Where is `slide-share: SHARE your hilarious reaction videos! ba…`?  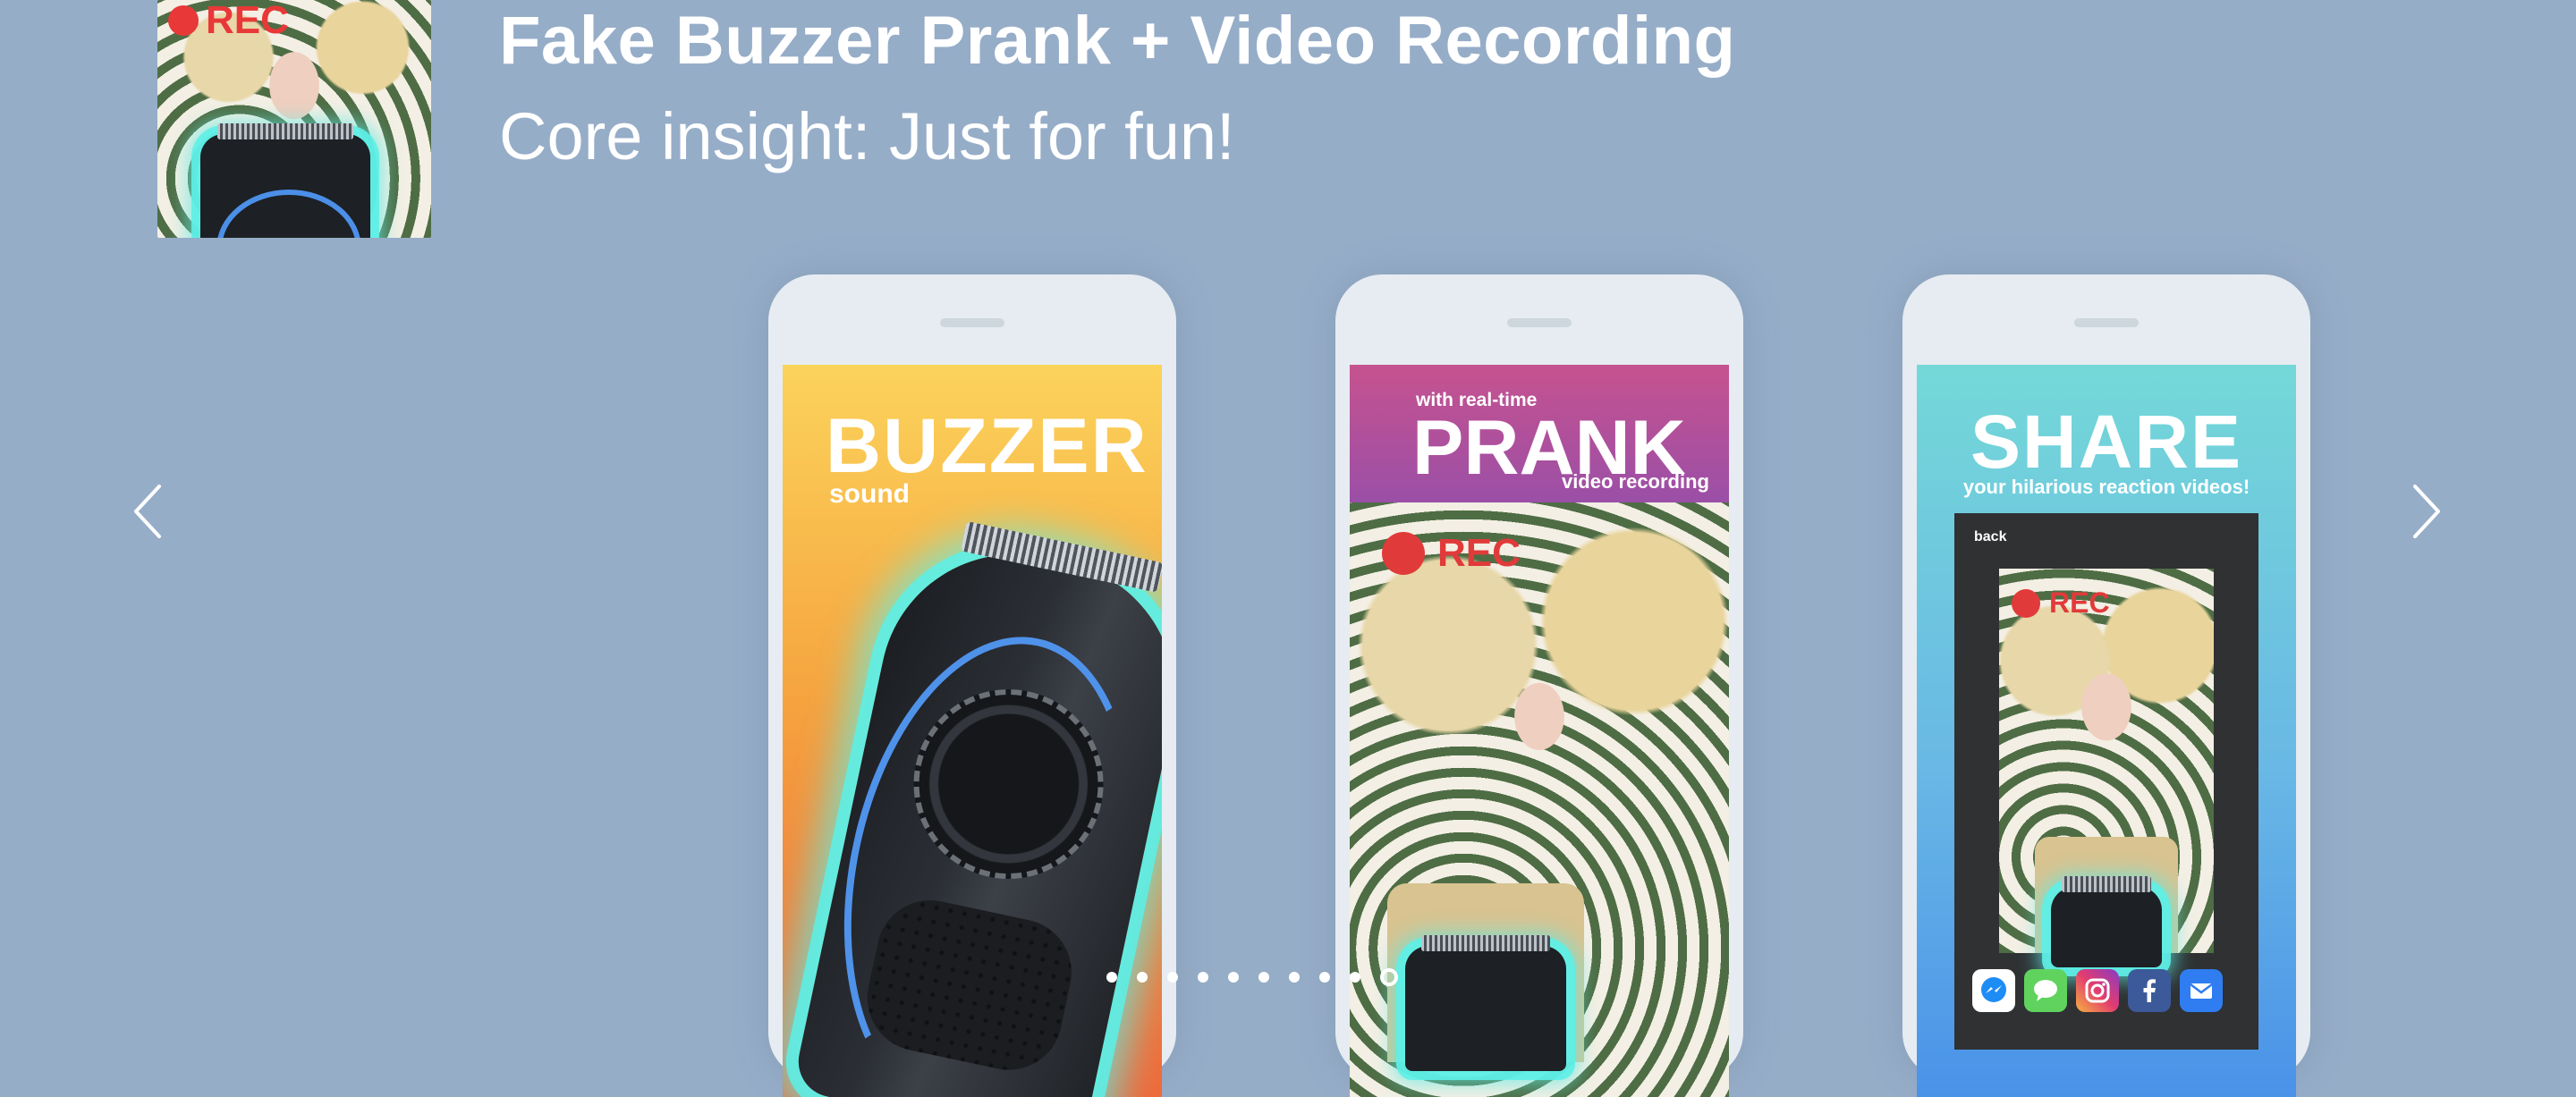 slide-share: SHARE your hilarious reaction videos! ba… is located at coordinates (2106, 731).